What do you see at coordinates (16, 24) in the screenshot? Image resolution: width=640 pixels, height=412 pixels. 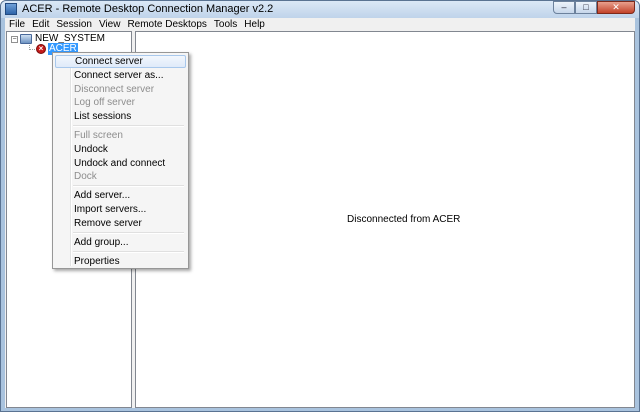 I see `menu-file: File` at bounding box center [16, 24].